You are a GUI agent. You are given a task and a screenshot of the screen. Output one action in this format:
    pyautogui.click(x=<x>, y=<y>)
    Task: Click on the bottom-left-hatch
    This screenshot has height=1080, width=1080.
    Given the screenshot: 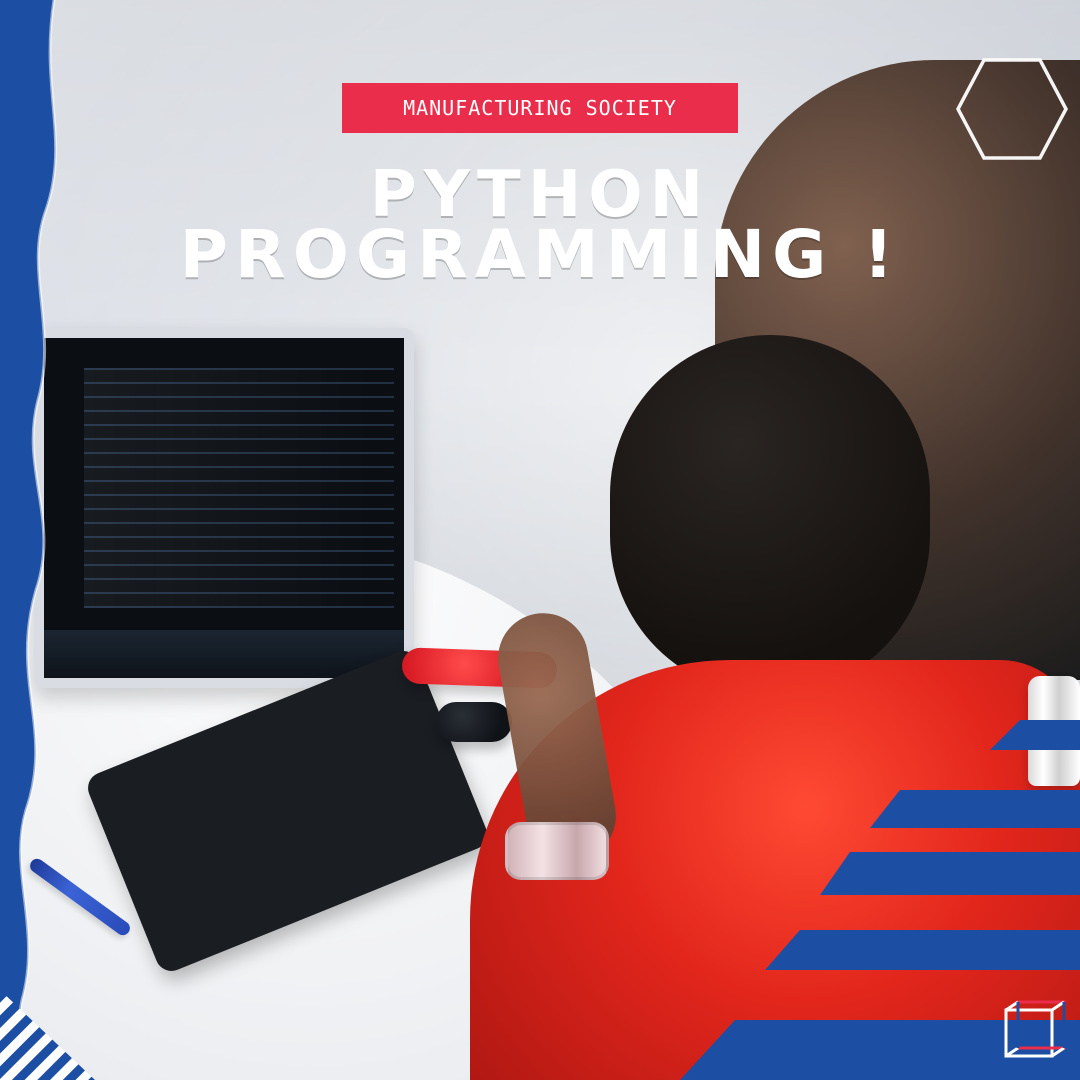 What is the action you would take?
    pyautogui.click(x=47, y=1035)
    